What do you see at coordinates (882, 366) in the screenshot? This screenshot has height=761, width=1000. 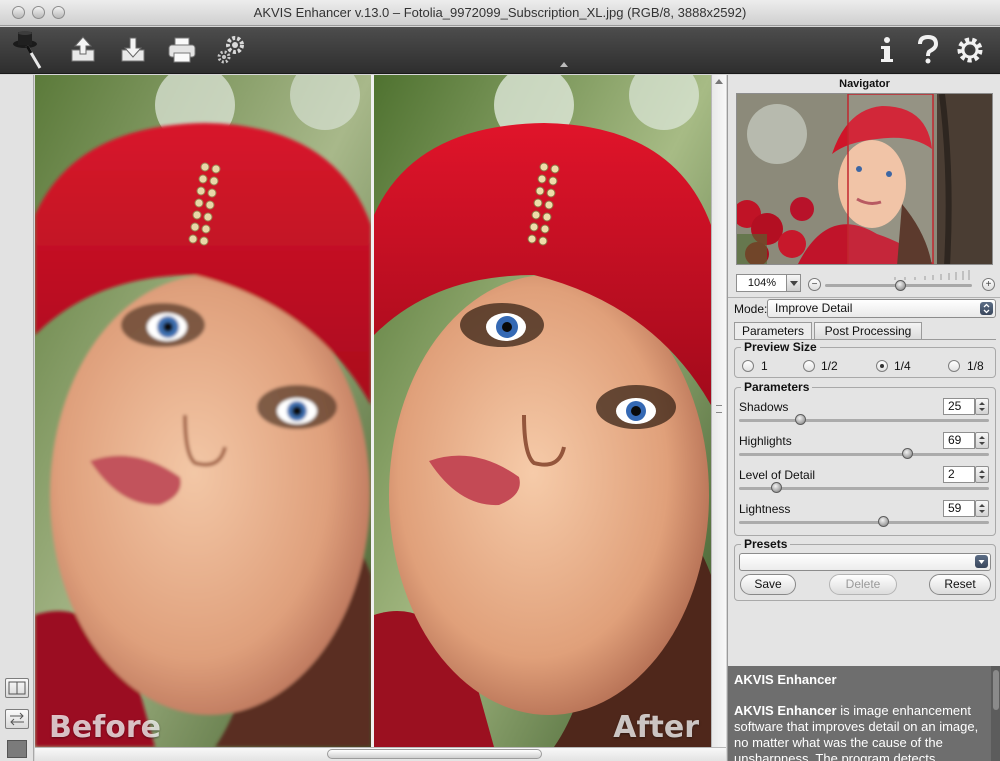 I see `preview-size-quarter-radio` at bounding box center [882, 366].